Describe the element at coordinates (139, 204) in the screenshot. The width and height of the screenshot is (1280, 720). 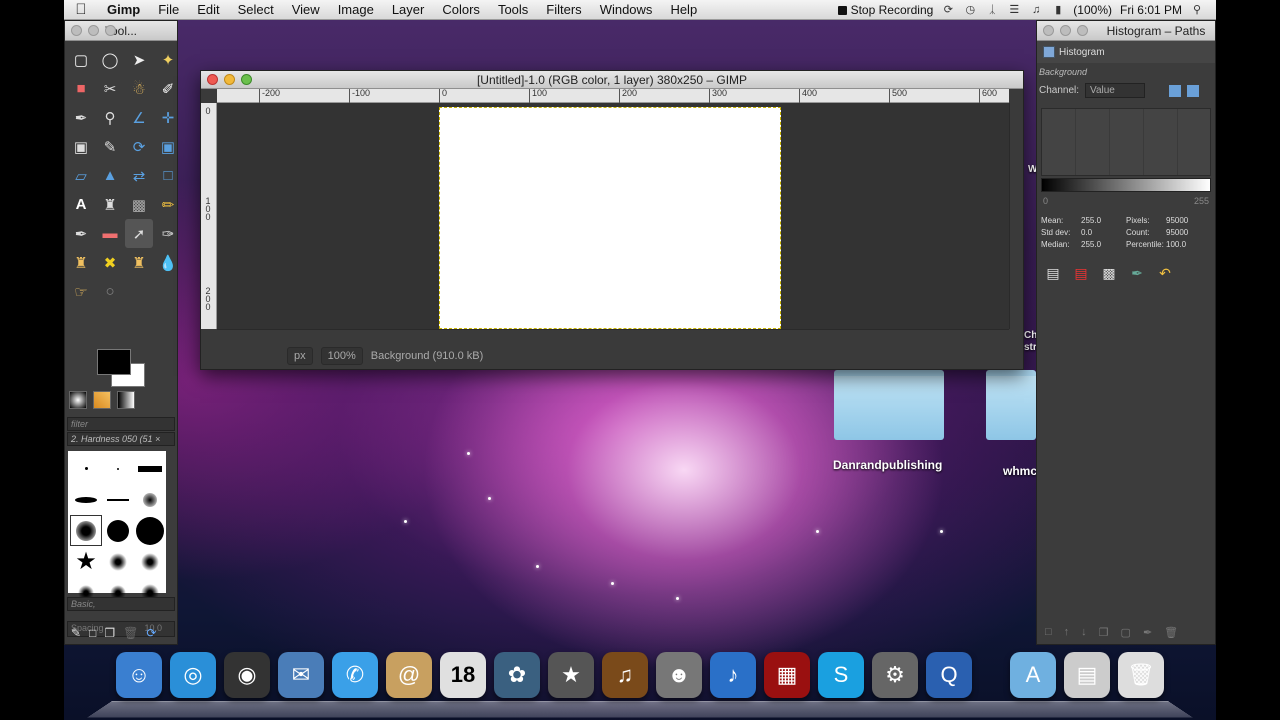
I see `blend-icon: ▩` at that location.